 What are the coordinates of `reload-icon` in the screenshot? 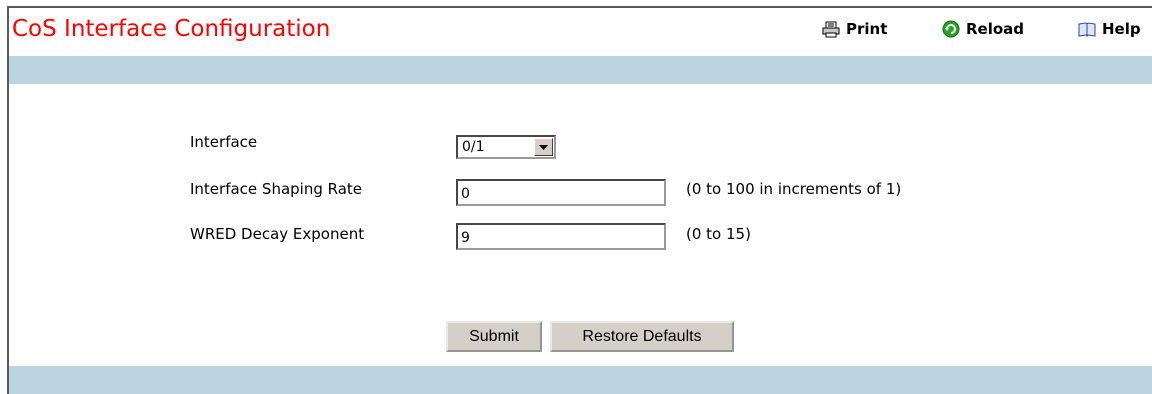 It's located at (951, 29).